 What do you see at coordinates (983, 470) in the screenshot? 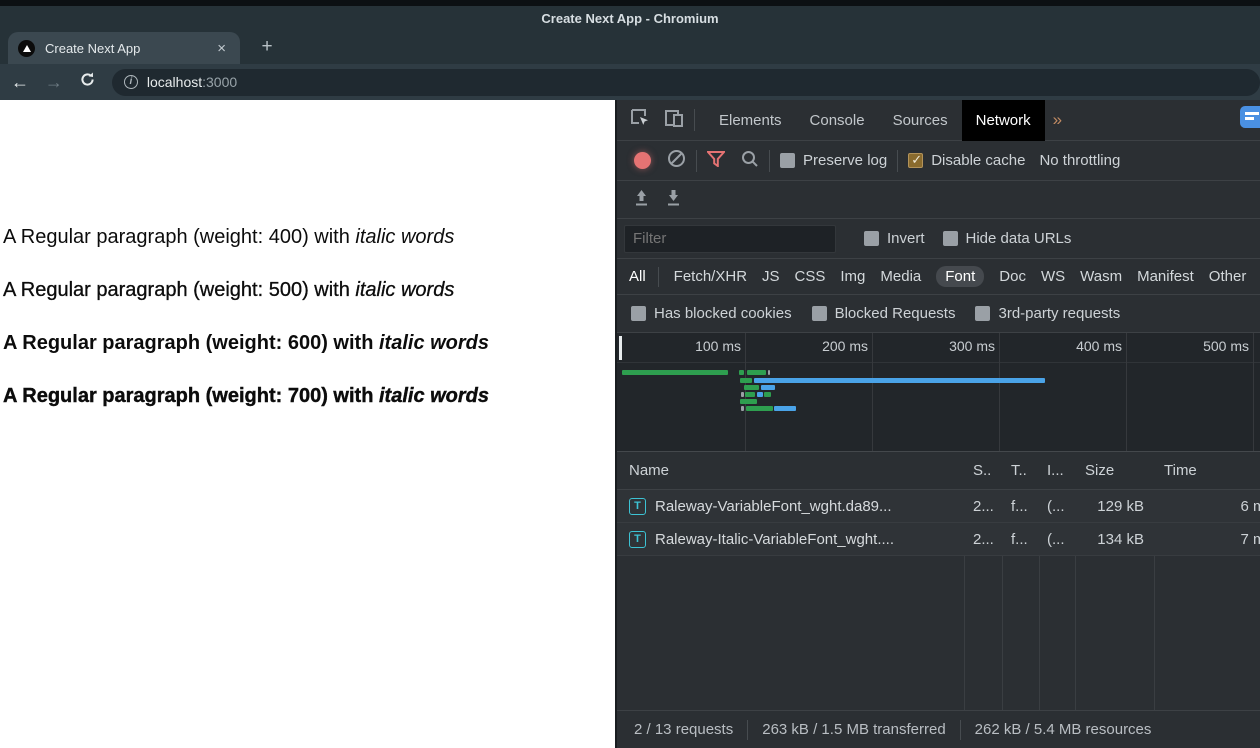
I see `column-header-status: S..` at bounding box center [983, 470].